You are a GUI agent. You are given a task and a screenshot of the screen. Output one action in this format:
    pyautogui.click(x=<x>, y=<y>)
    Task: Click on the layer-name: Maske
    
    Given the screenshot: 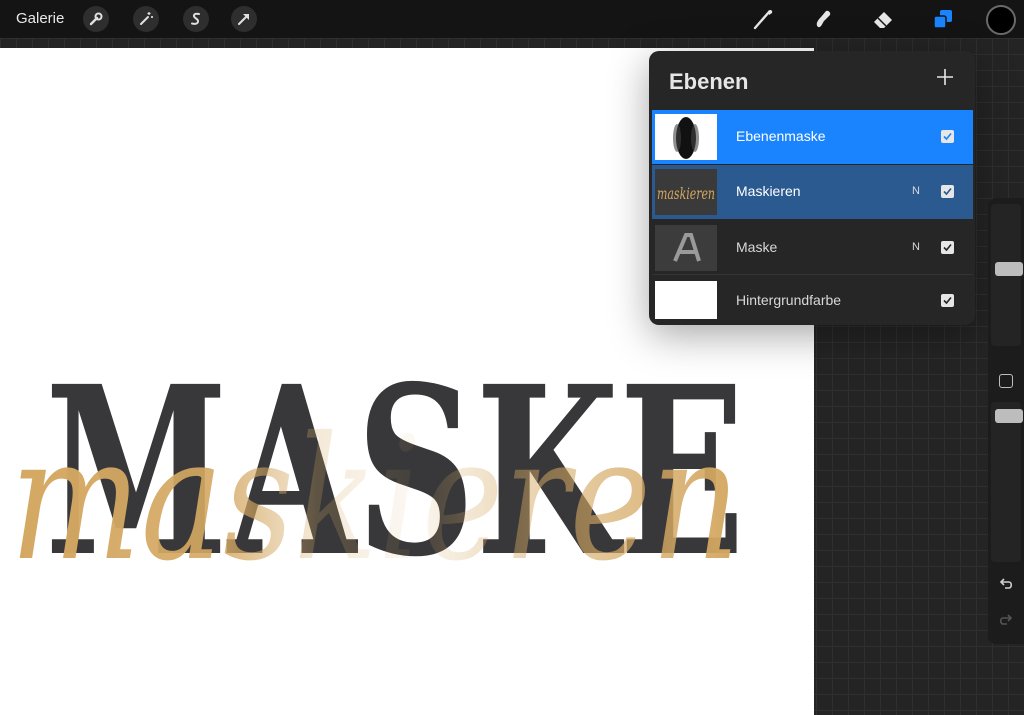 What is the action you would take?
    pyautogui.click(x=757, y=247)
    